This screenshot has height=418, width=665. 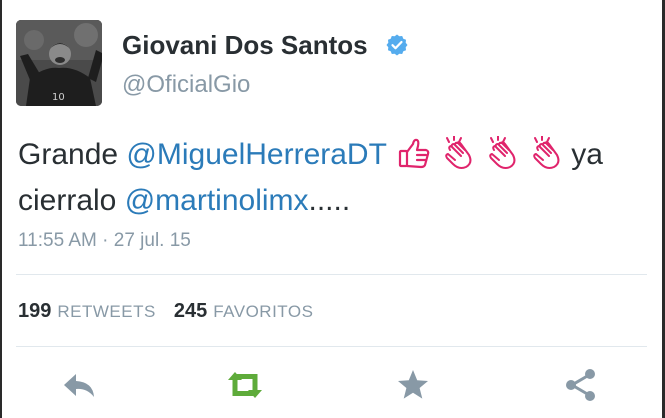 I want to click on share-button, so click(x=581, y=385).